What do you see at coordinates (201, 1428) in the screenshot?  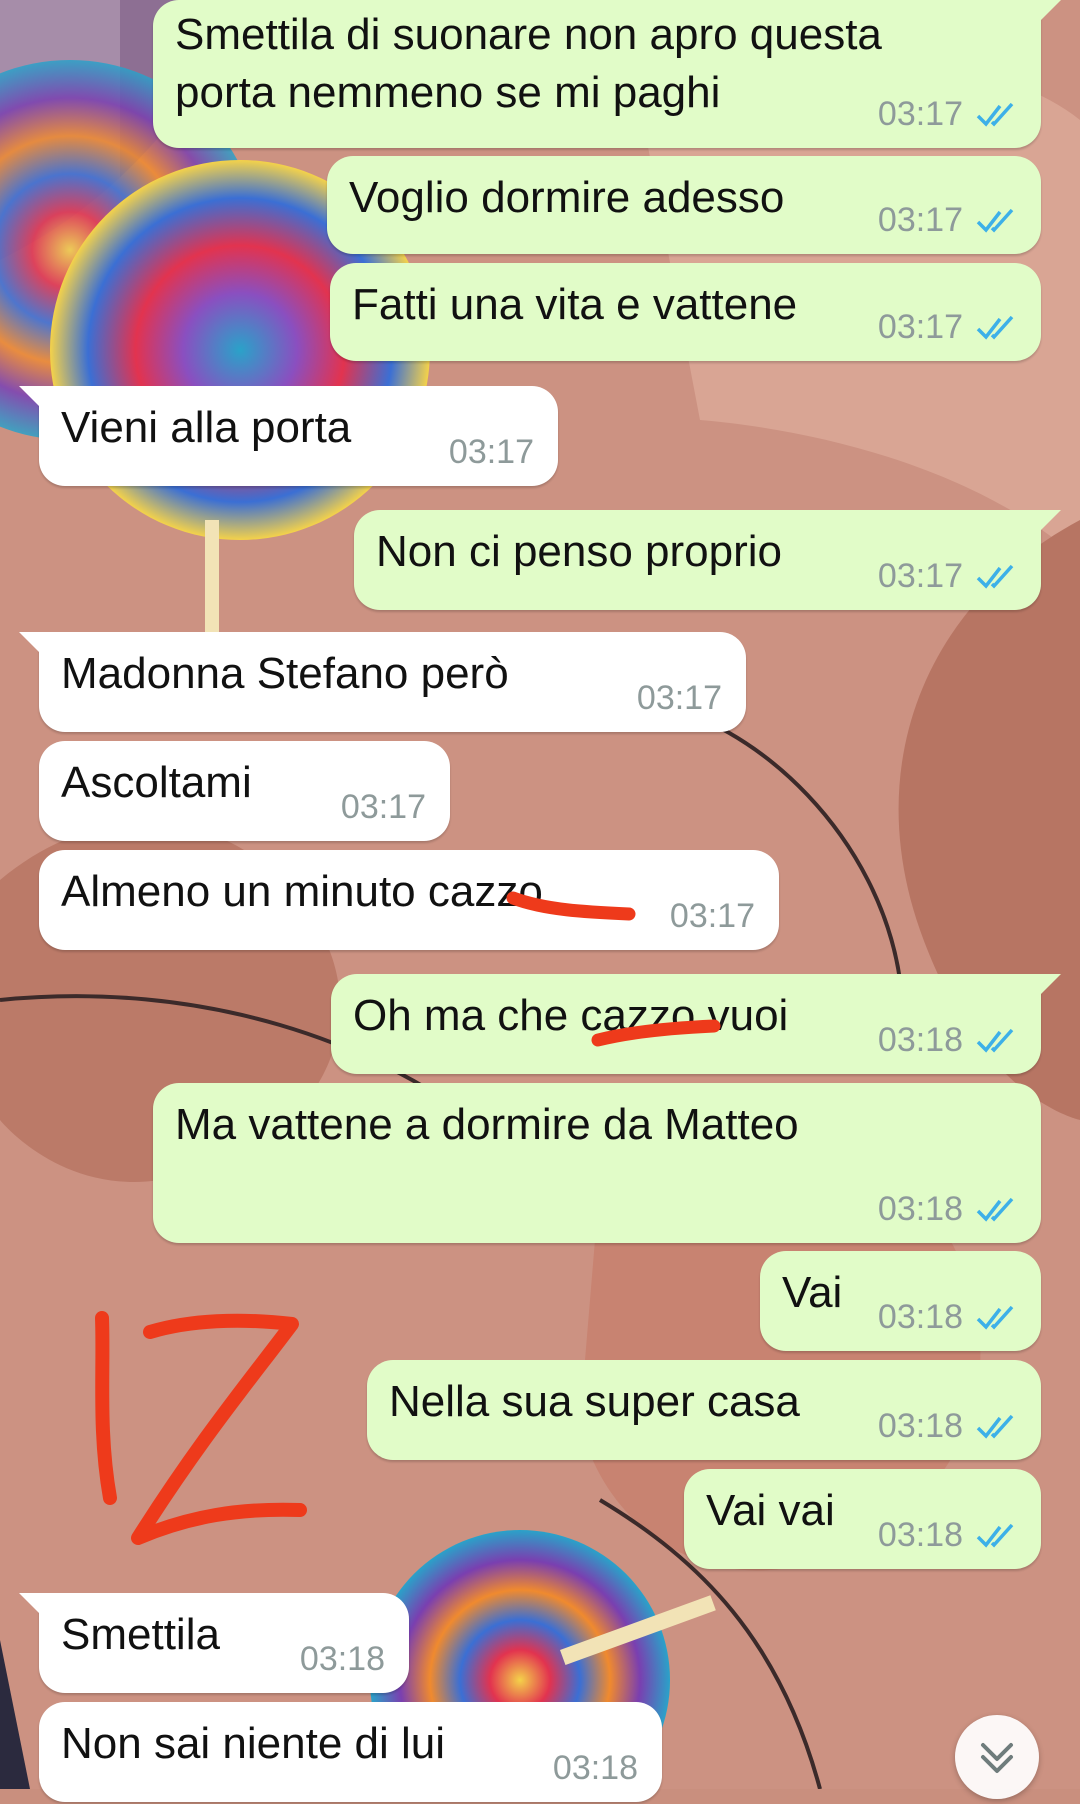 I see `handwritten-number-annotation` at bounding box center [201, 1428].